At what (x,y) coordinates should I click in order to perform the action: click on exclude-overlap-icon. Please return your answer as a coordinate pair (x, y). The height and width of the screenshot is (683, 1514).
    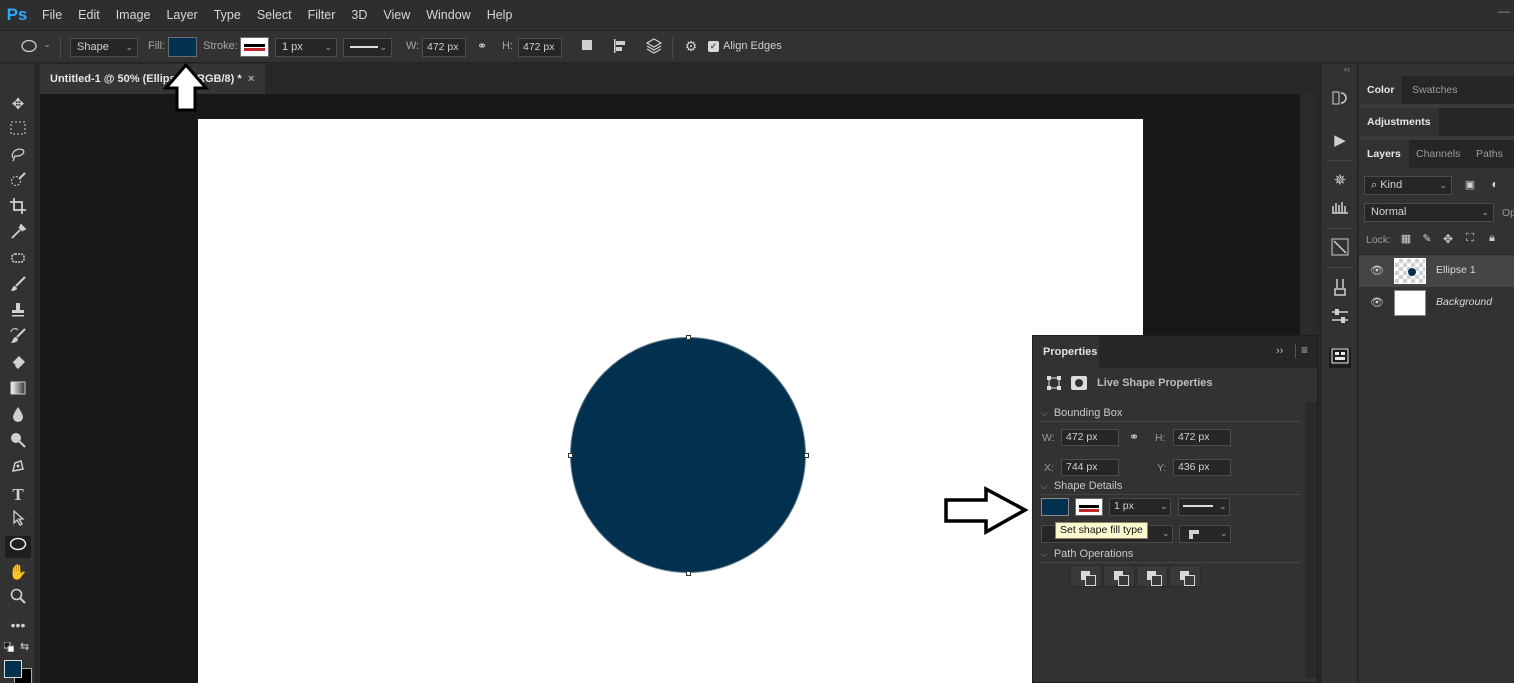
    Looking at the image, I should click on (1185, 576).